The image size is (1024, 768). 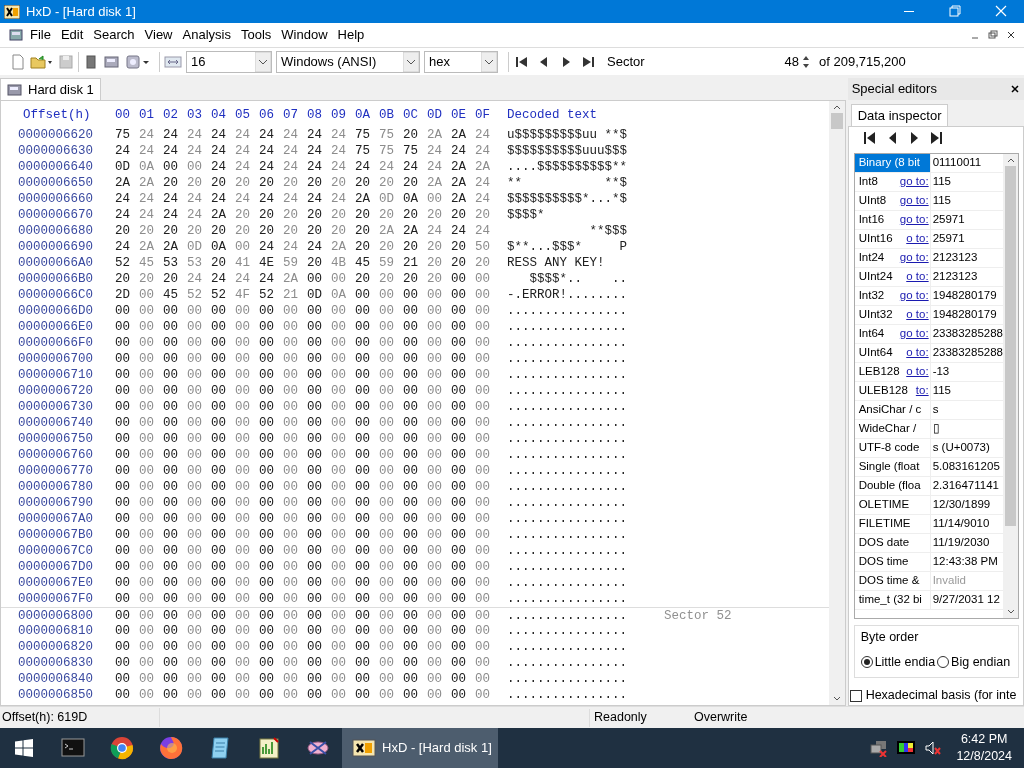 What do you see at coordinates (50, 89) in the screenshot?
I see `document-tab: Hard disk 1` at bounding box center [50, 89].